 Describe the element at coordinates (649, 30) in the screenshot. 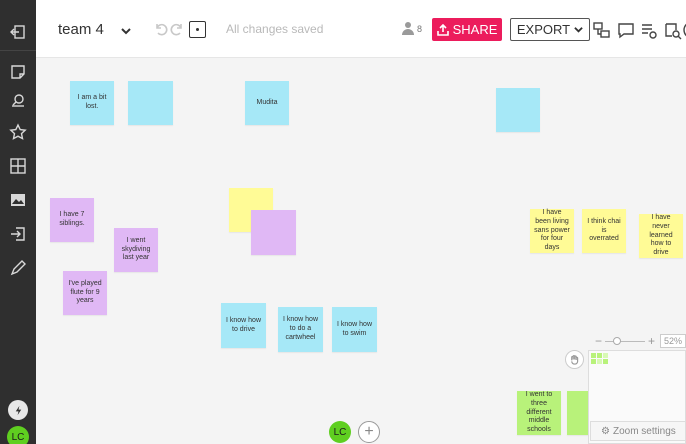

I see `filter-list-icon` at that location.